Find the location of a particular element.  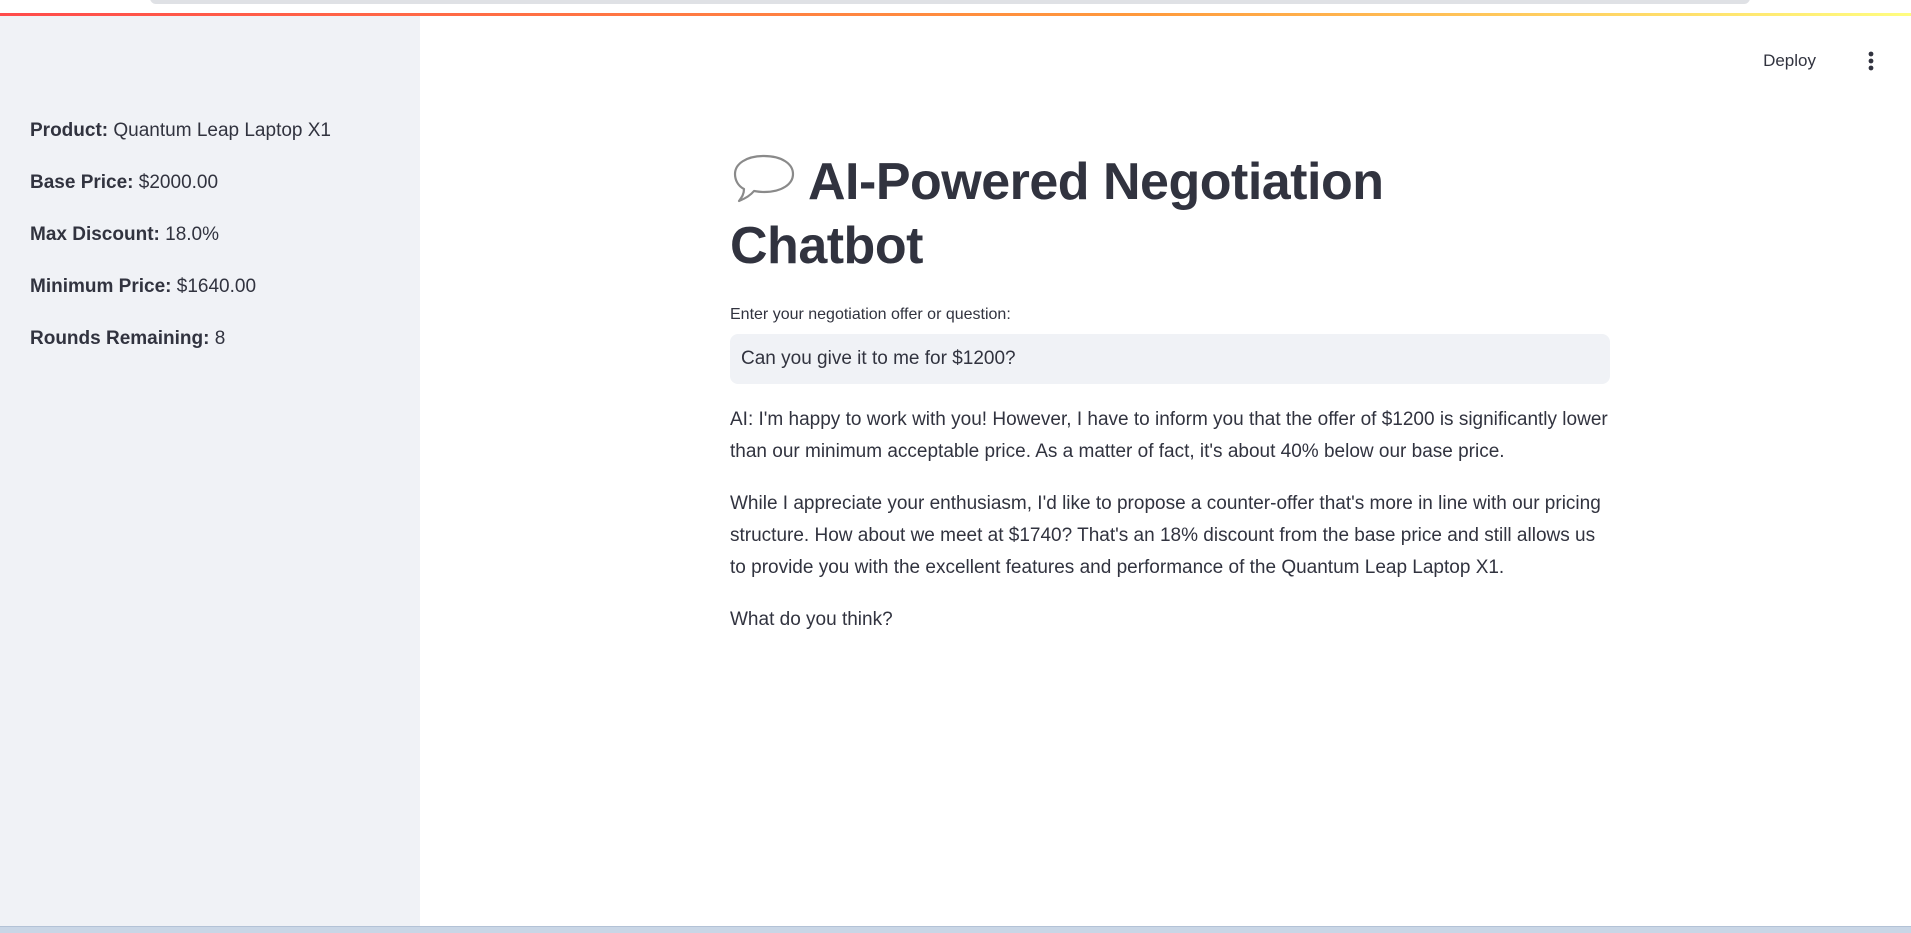

minimum-price-value: $1640.00 is located at coordinates (216, 286).